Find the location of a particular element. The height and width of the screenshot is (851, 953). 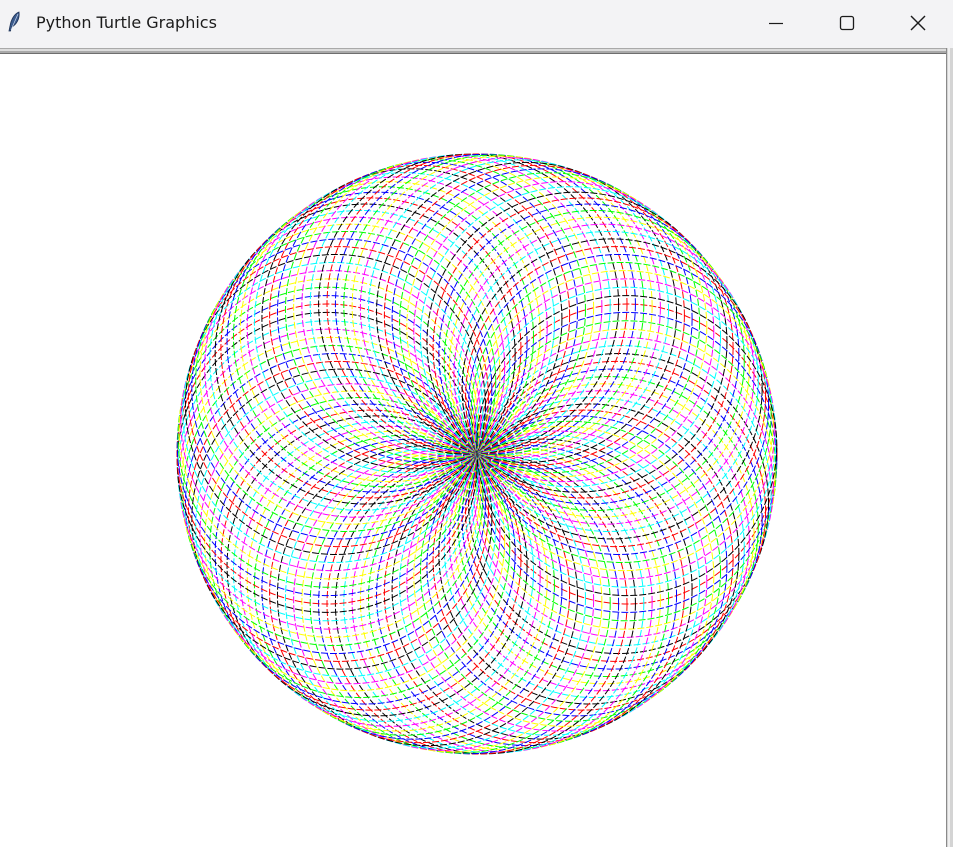

close-button is located at coordinates (918, 23).